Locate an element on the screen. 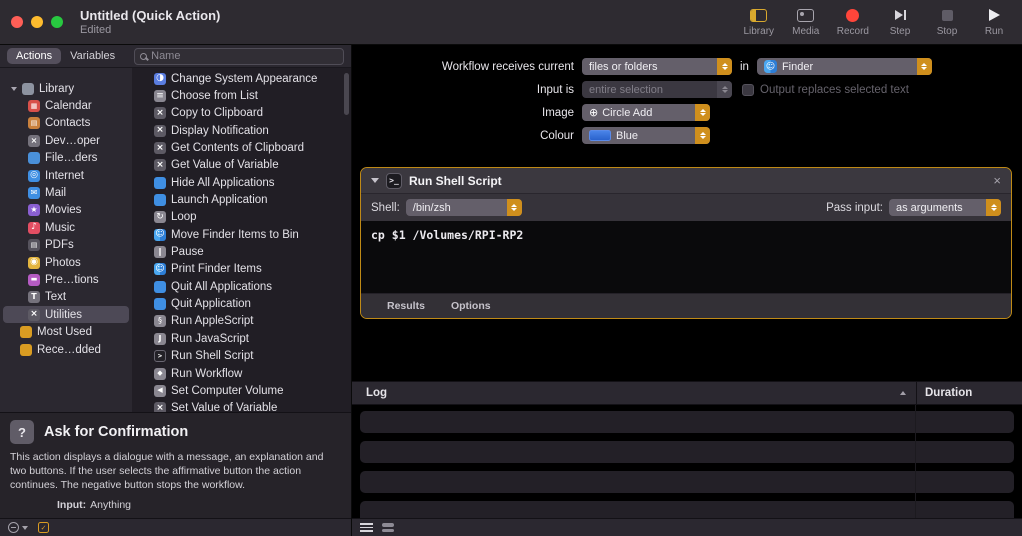  close-window-button is located at coordinates (17, 22).